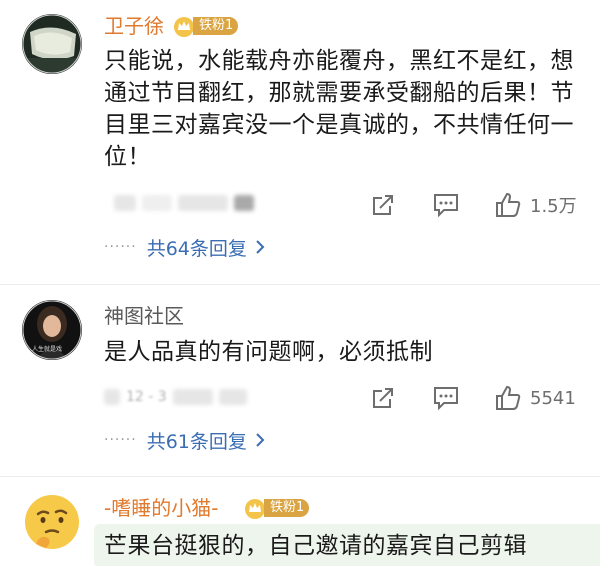  What do you see at coordinates (553, 398) in the screenshot?
I see `like-count: 5541` at bounding box center [553, 398].